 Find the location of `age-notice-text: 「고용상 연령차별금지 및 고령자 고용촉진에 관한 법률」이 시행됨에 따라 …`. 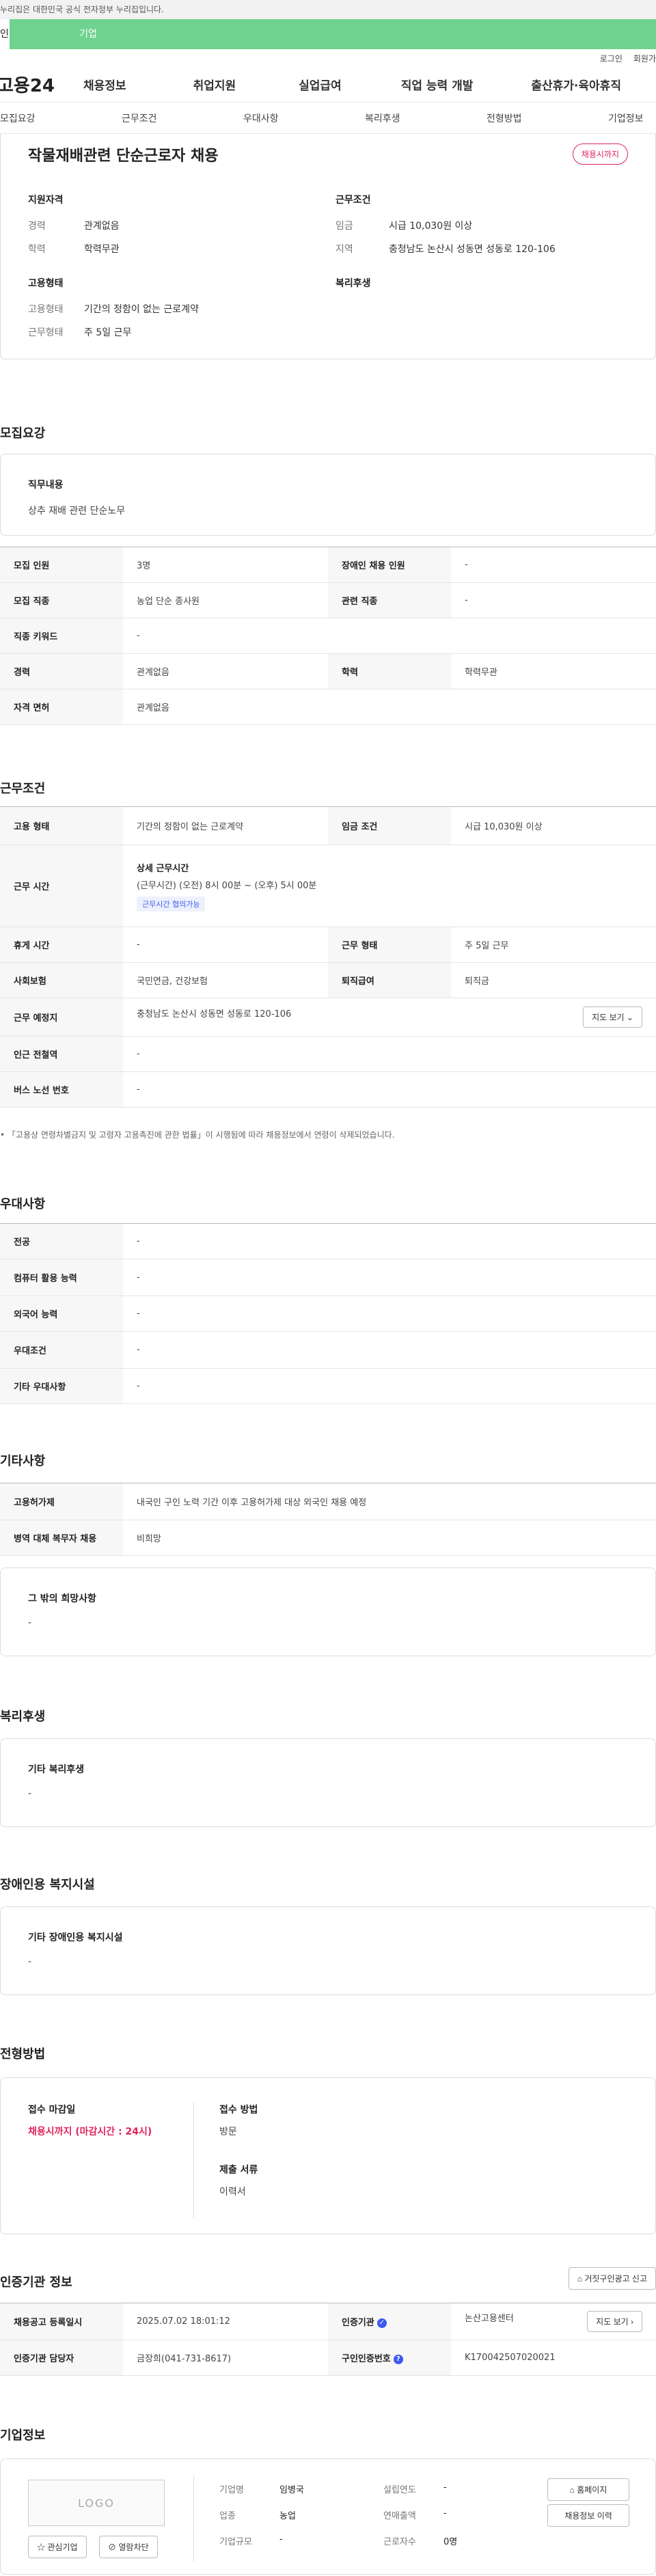

age-notice-text: 「고용상 연령차별금지 및 고령자 고용촉진에 관한 법률」이 시행됨에 따라 … is located at coordinates (201, 1135).